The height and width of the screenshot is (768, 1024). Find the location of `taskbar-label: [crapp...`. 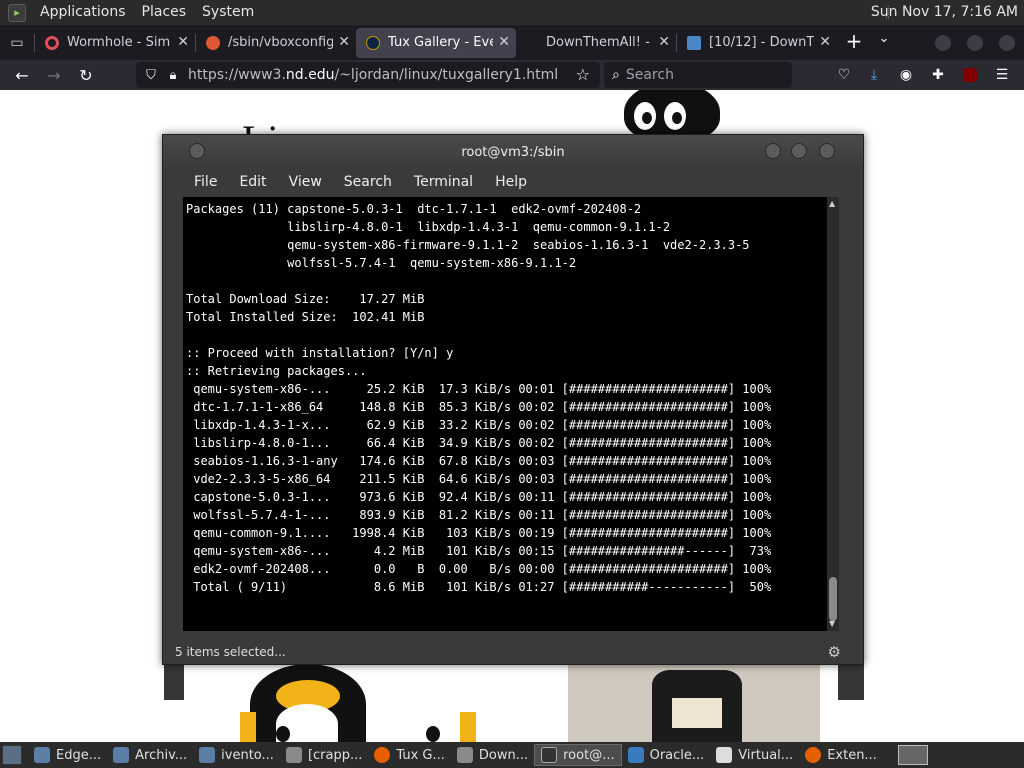

taskbar-label: [crapp... is located at coordinates (335, 755).